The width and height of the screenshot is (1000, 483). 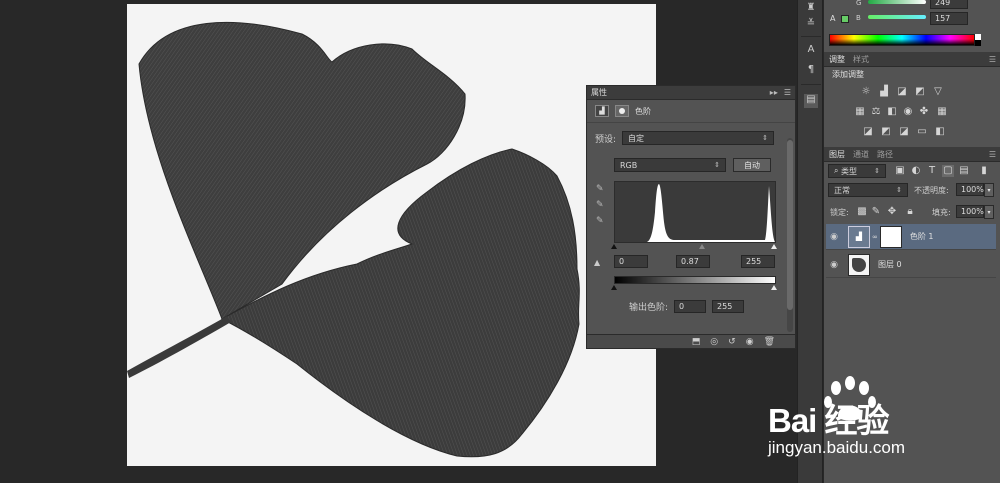 What do you see at coordinates (902, 92) in the screenshot?
I see `curves-icon: ◪` at bounding box center [902, 92].